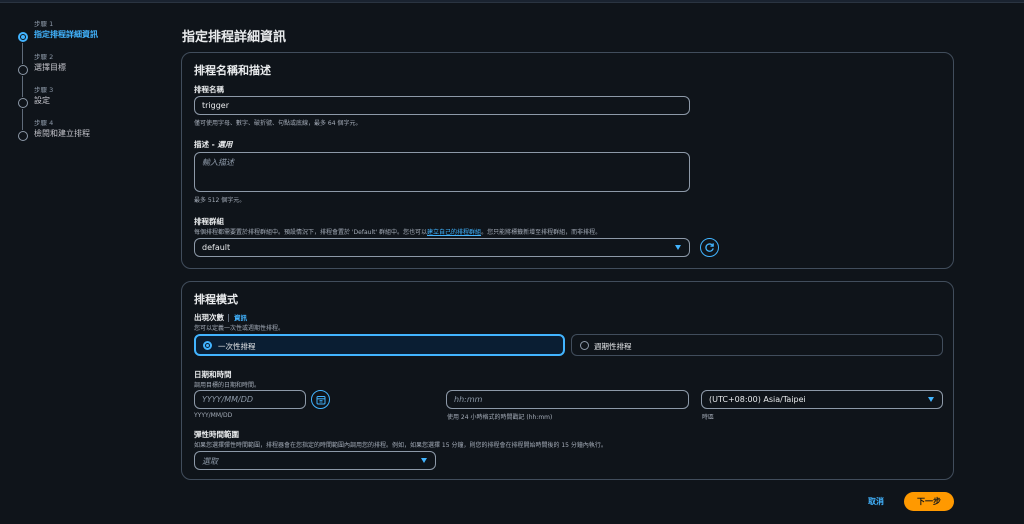 Image resolution: width=1024 pixels, height=524 pixels. I want to click on occurrence-hint: 您可以定義一次性或週期性排程。, so click(239, 328).